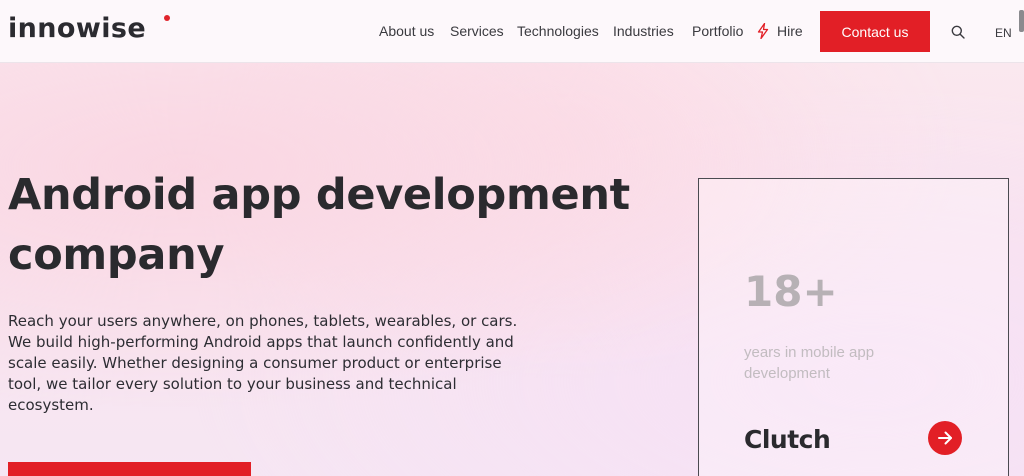 The image size is (1024, 476). What do you see at coordinates (958, 32) in the screenshot?
I see `search-icon` at bounding box center [958, 32].